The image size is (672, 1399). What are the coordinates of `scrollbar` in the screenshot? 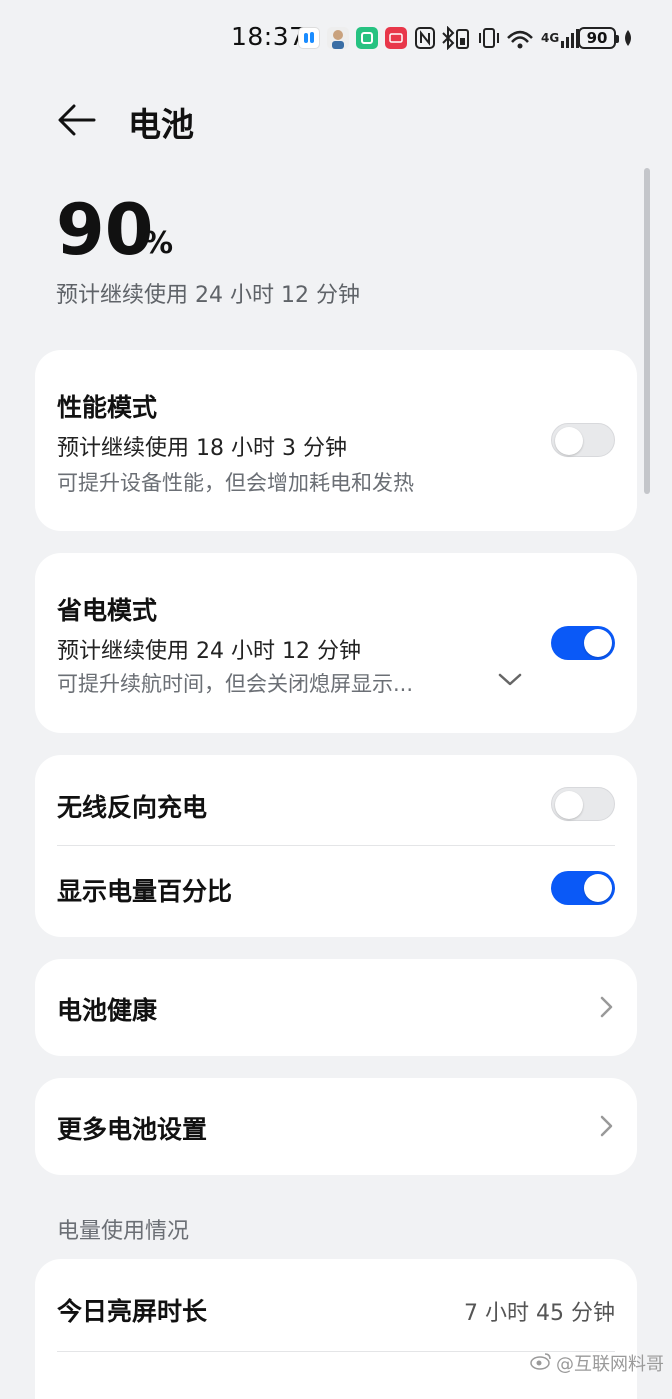 It's located at (647, 331).